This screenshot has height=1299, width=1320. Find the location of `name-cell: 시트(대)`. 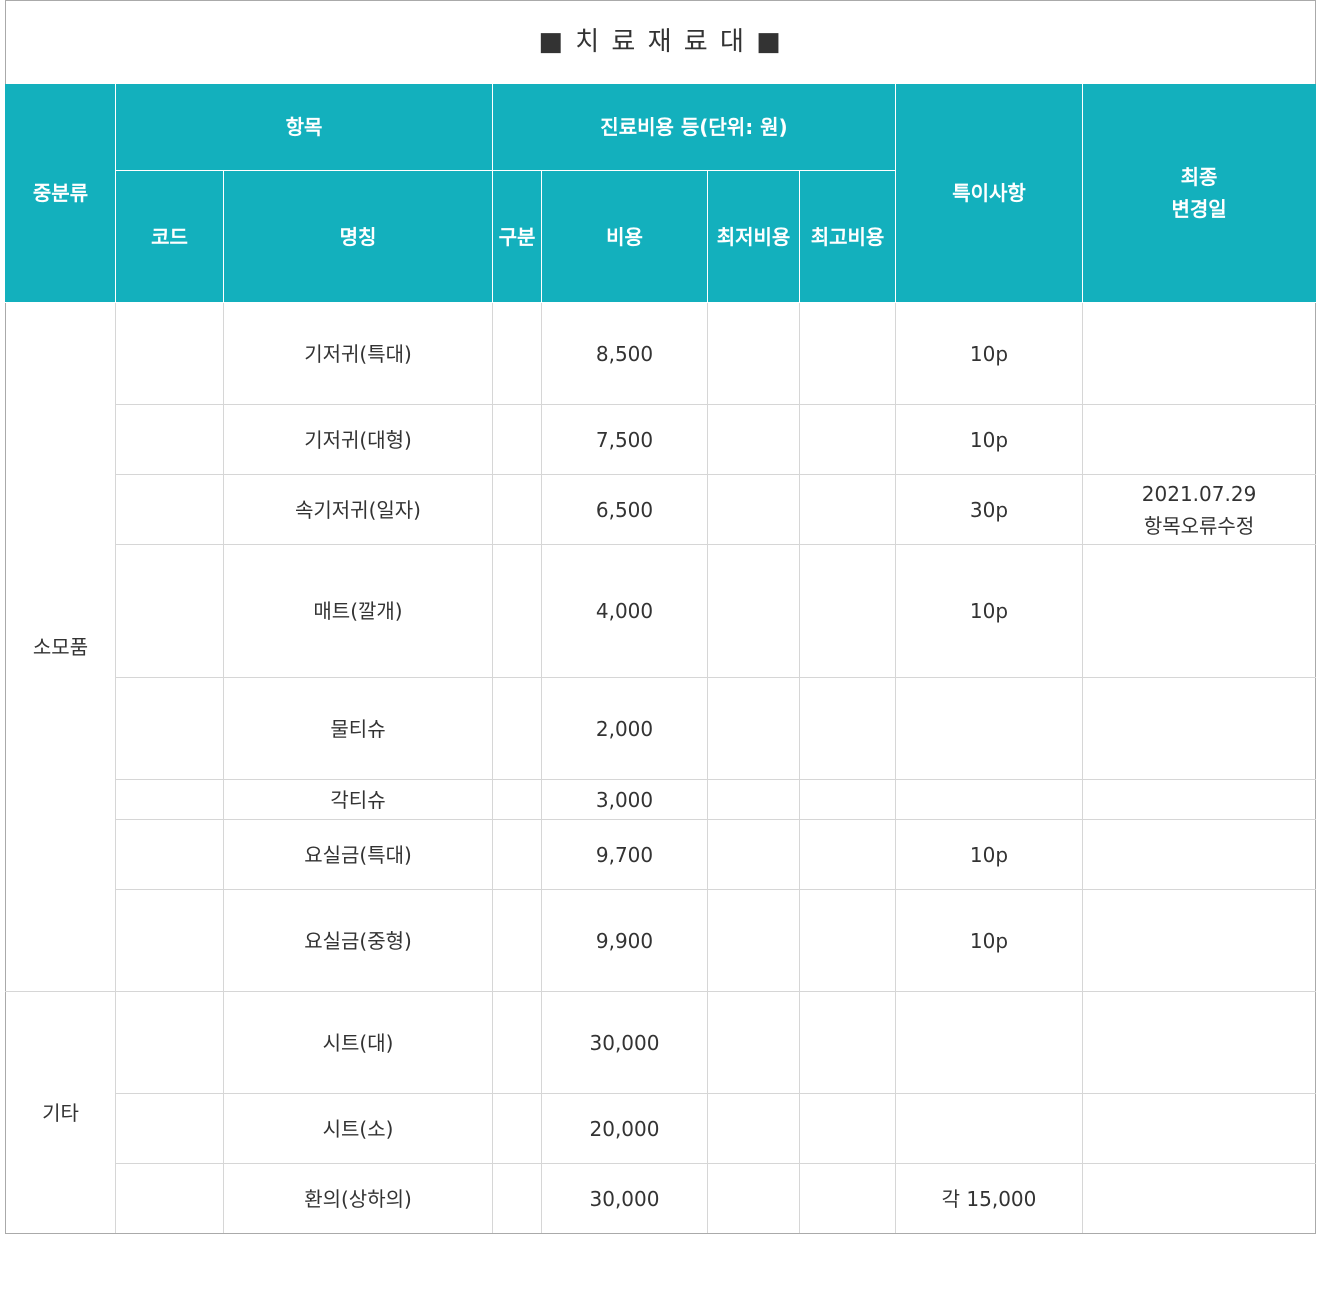

name-cell: 시트(대) is located at coordinates (358, 1042).